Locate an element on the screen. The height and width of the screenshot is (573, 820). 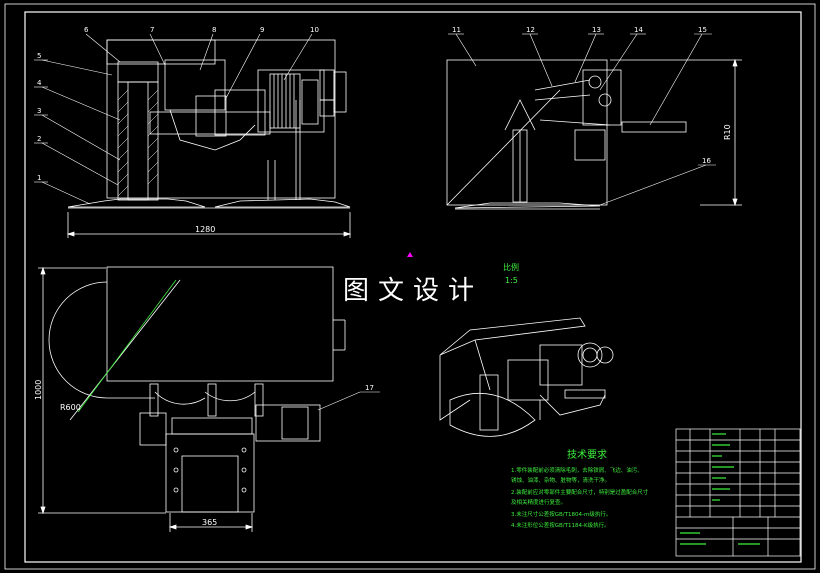
part-number: 11 is located at coordinates (456, 30).